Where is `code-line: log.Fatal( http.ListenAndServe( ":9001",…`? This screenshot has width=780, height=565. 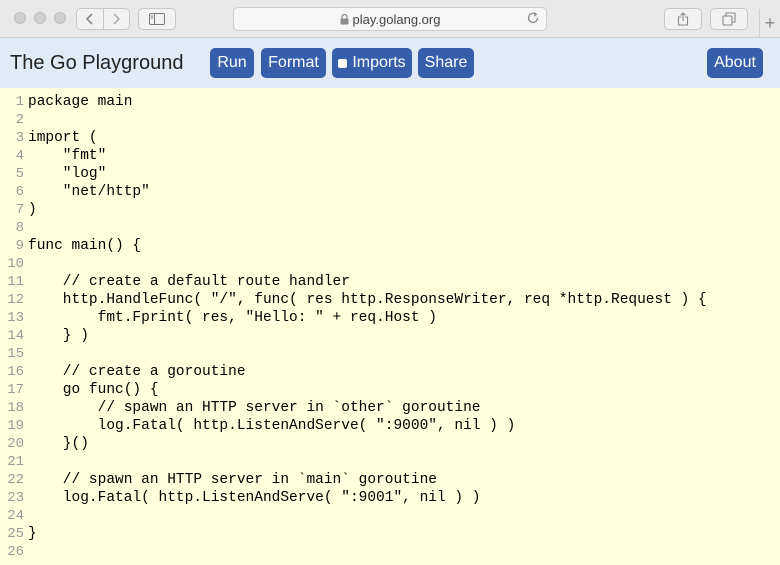
code-line: log.Fatal( http.ListenAndServe( ":9001",… is located at coordinates (254, 498).